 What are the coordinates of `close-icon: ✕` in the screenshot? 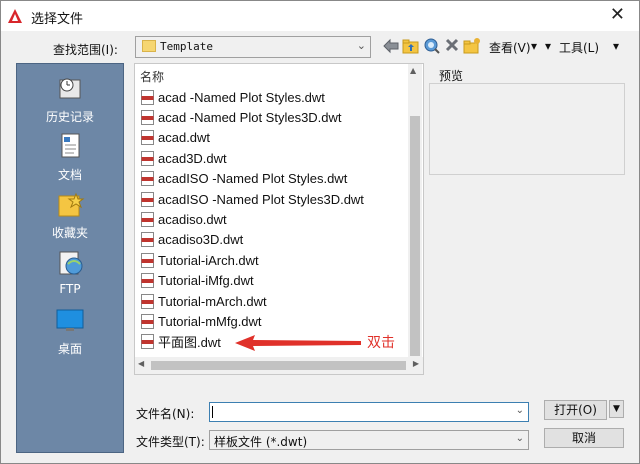 It's located at (617, 15).